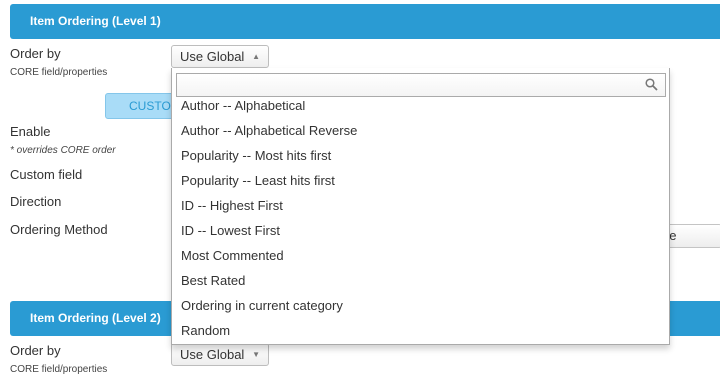  Describe the element at coordinates (46, 174) in the screenshot. I see `custom-field-label: Custom field` at that location.